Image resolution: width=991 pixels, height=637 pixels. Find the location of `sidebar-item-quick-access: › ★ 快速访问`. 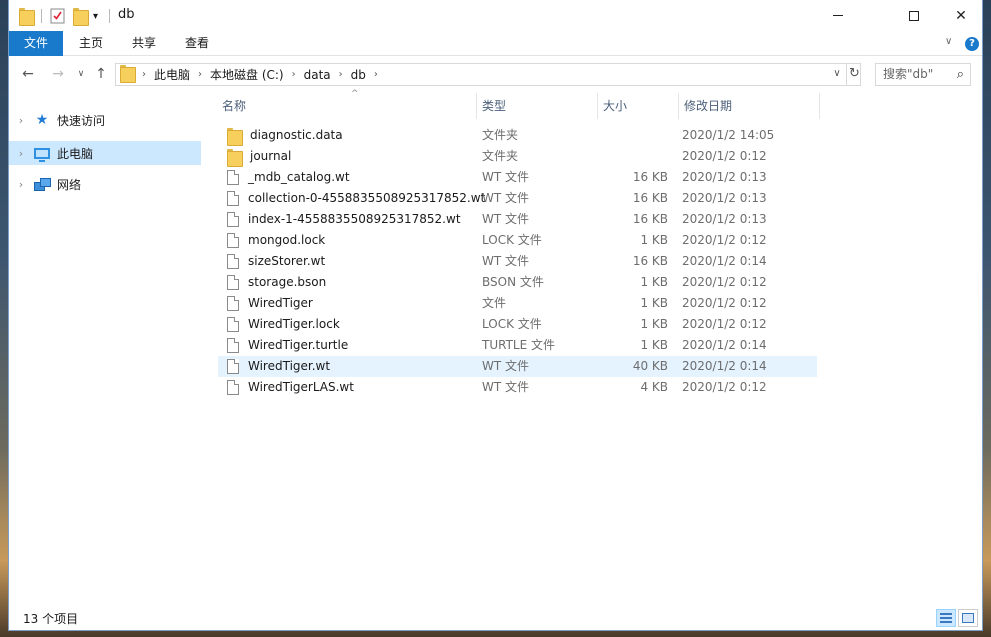

sidebar-item-quick-access: › ★ 快速访问 is located at coordinates (105, 120).